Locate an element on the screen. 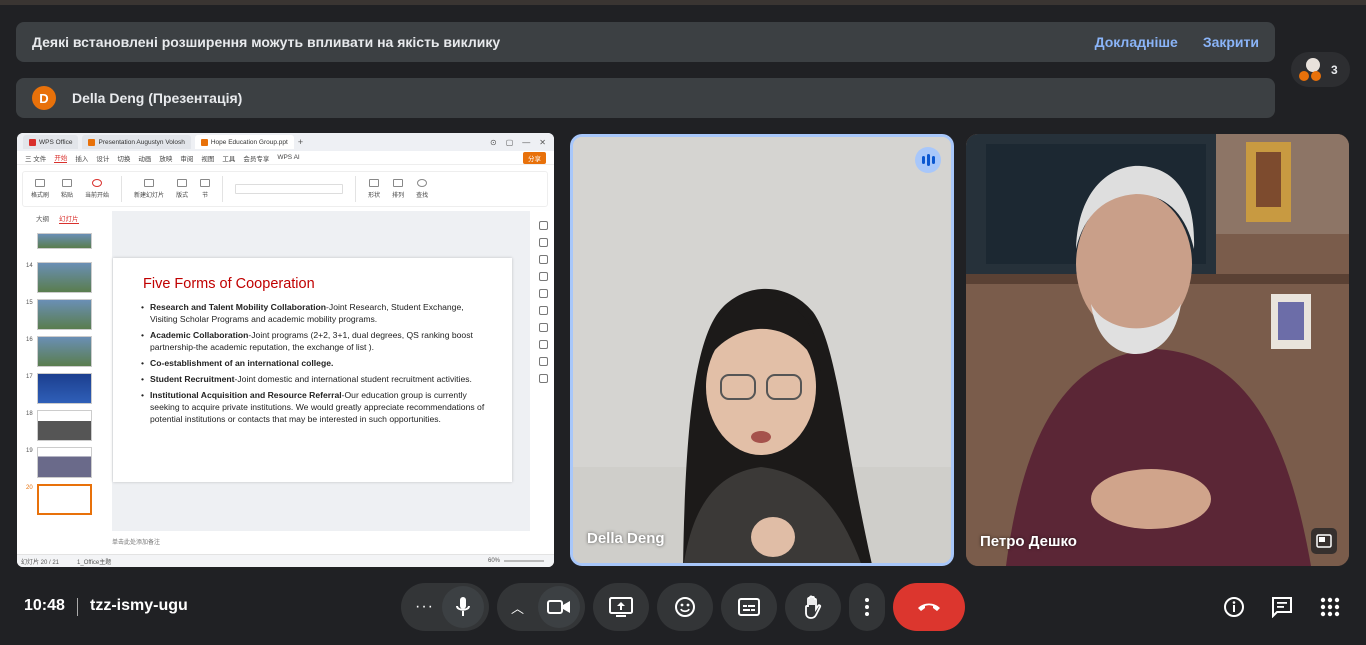 The image size is (1366, 645). end-call-button is located at coordinates (929, 607).